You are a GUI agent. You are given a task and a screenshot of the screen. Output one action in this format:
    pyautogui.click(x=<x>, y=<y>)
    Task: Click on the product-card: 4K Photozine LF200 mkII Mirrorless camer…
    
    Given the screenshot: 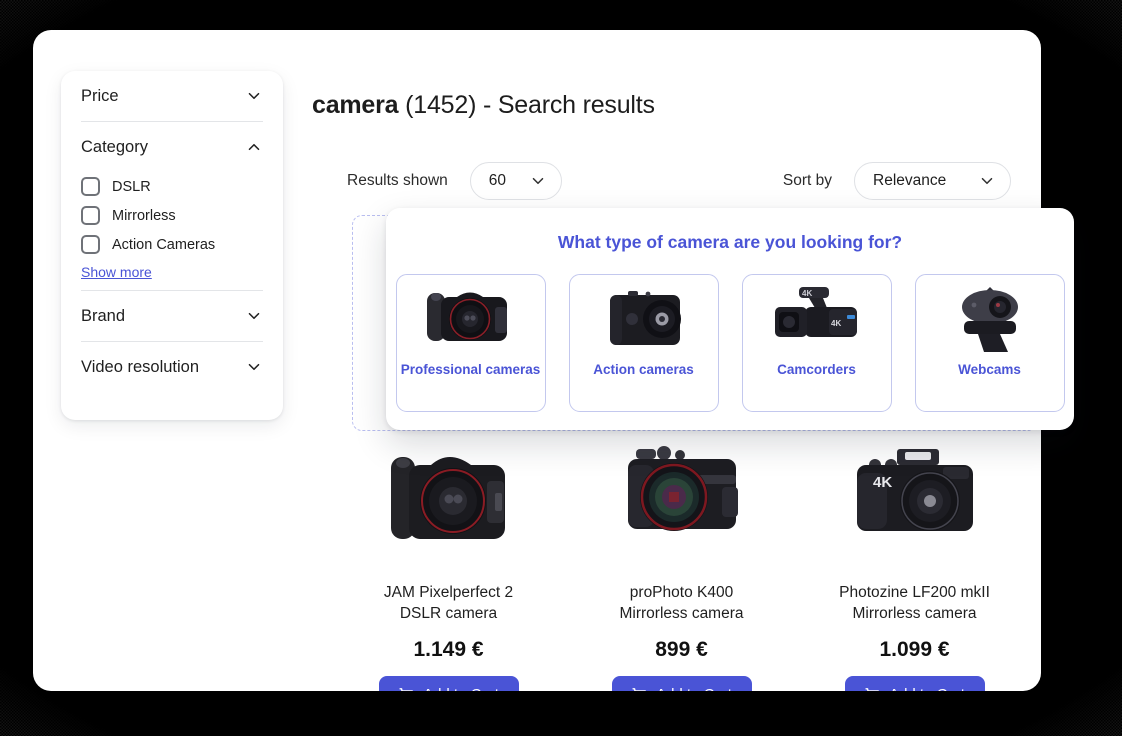 What is the action you would take?
    pyautogui.click(x=914, y=560)
    